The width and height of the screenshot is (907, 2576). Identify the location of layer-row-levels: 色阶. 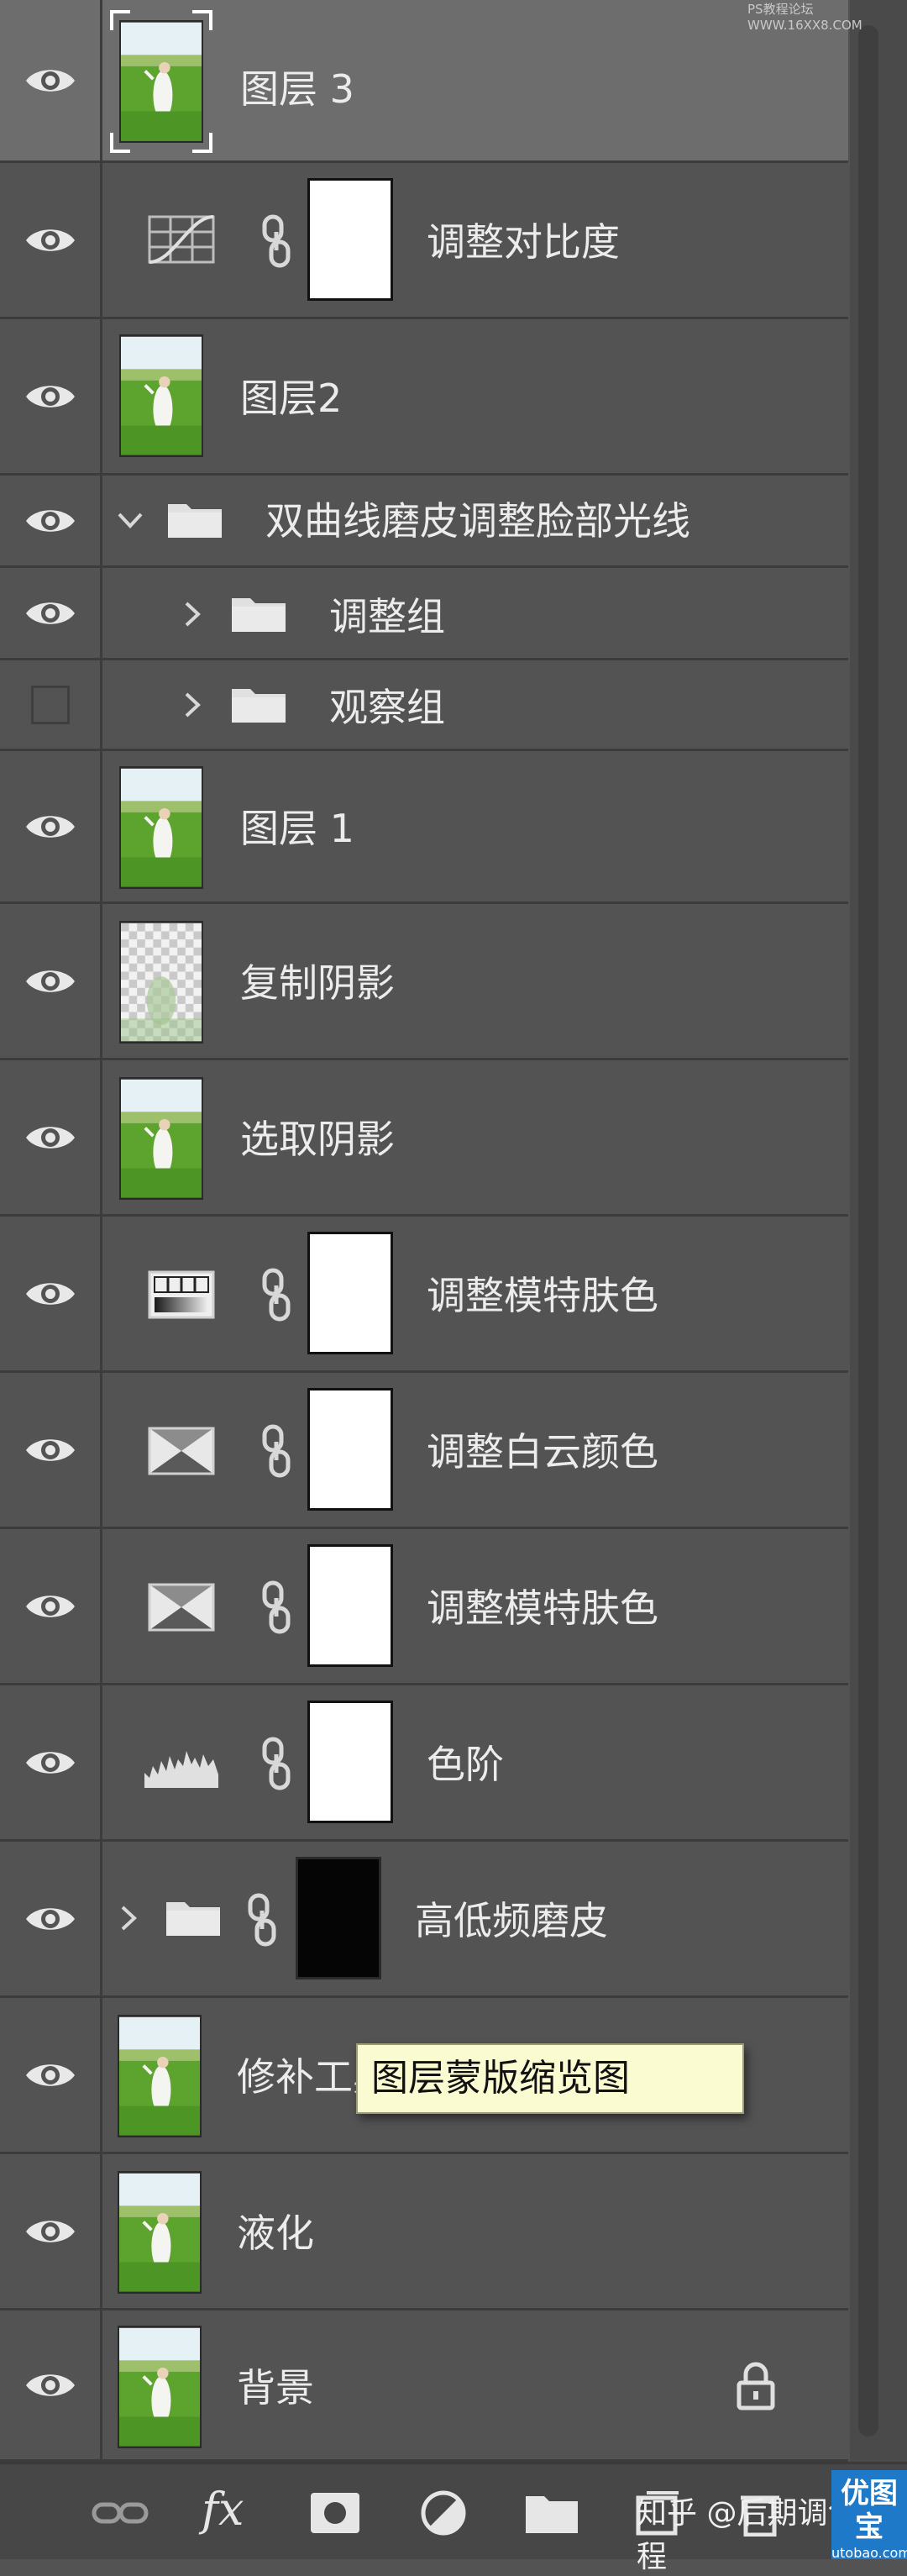
(424, 1763).